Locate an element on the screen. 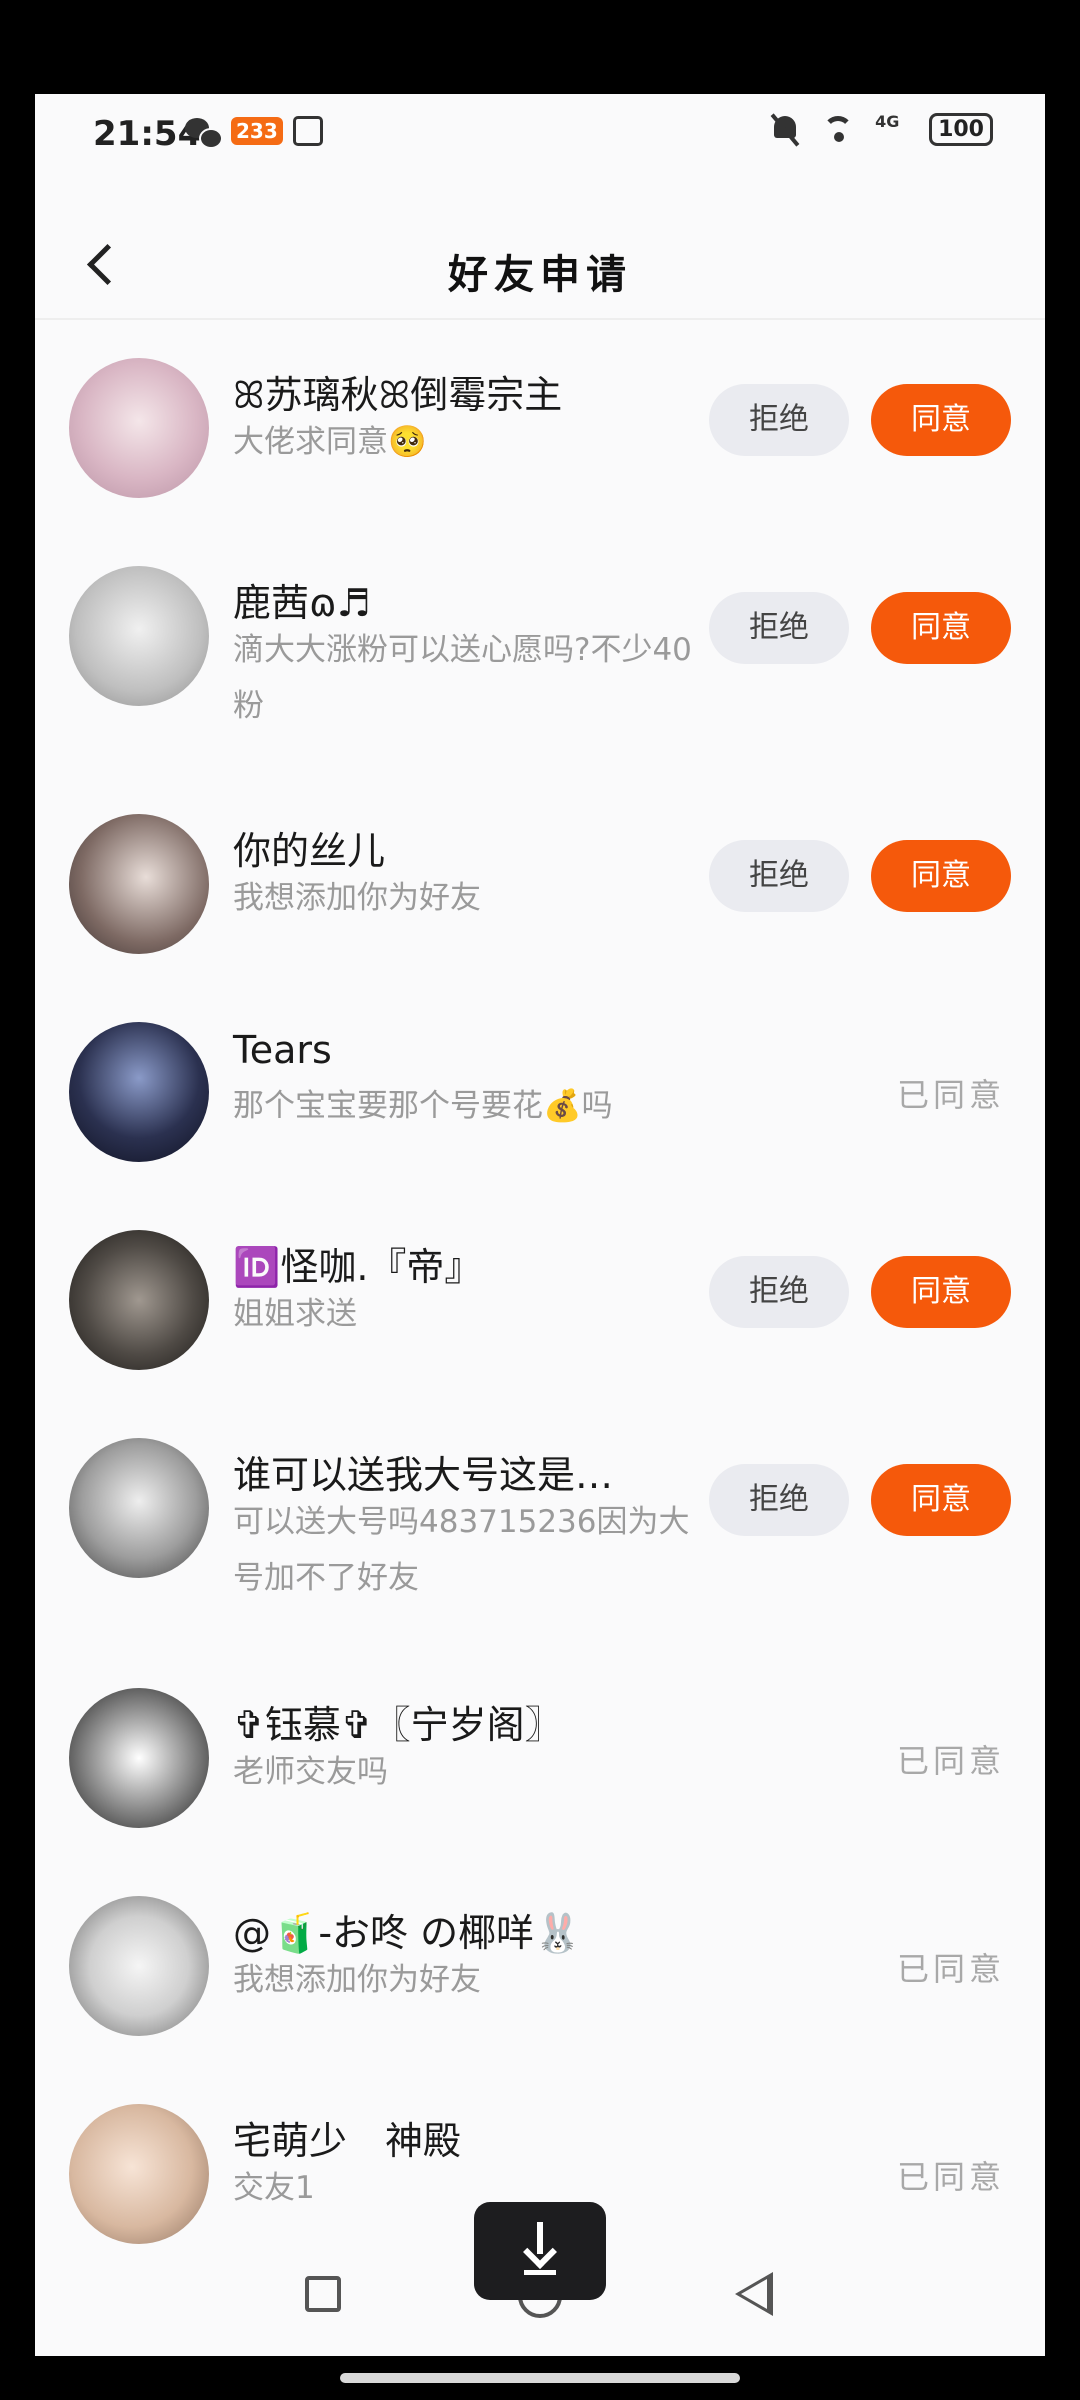 Image resolution: width=1080 pixels, height=2400 pixels. status-bar: 21:54 233 4G 100 is located at coordinates (540, 139).